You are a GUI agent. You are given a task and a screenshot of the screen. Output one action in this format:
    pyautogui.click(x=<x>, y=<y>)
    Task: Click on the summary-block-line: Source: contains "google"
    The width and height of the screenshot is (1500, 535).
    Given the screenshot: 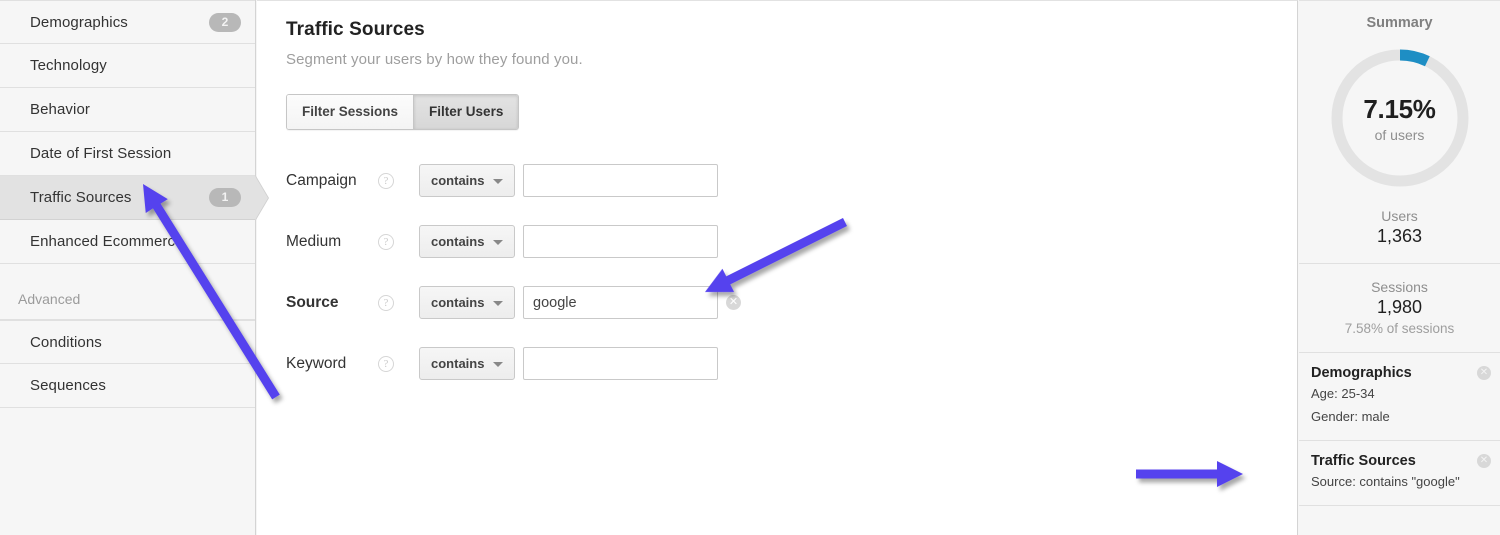 What is the action you would take?
    pyautogui.click(x=1385, y=481)
    